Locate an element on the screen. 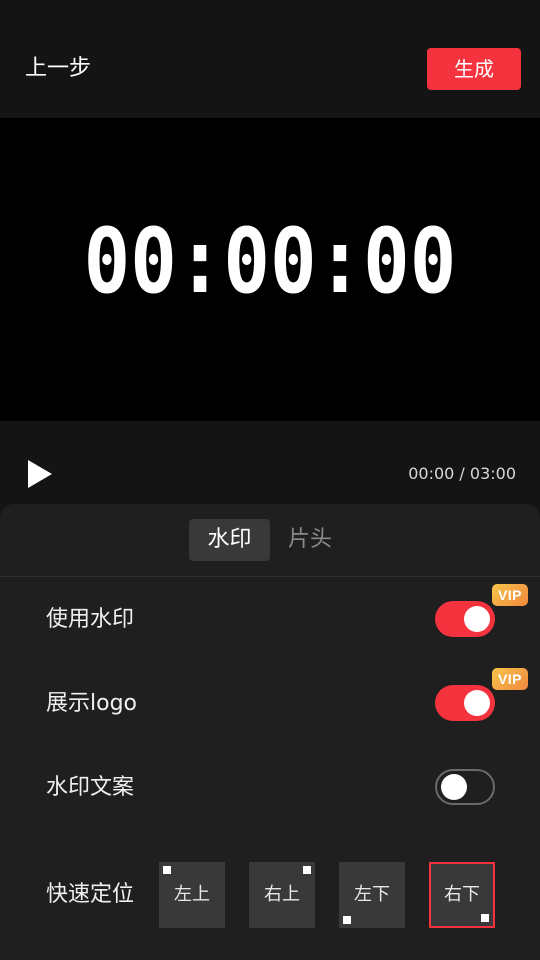 Image resolution: width=540 pixels, height=960 pixels. use-watermark-toggle is located at coordinates (465, 619).